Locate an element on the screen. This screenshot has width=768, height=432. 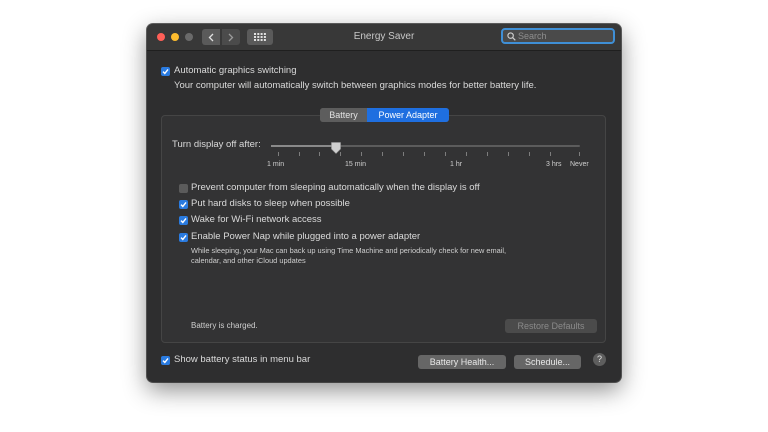
battery-status-text: Battery is charged. is located at coordinates (224, 325).